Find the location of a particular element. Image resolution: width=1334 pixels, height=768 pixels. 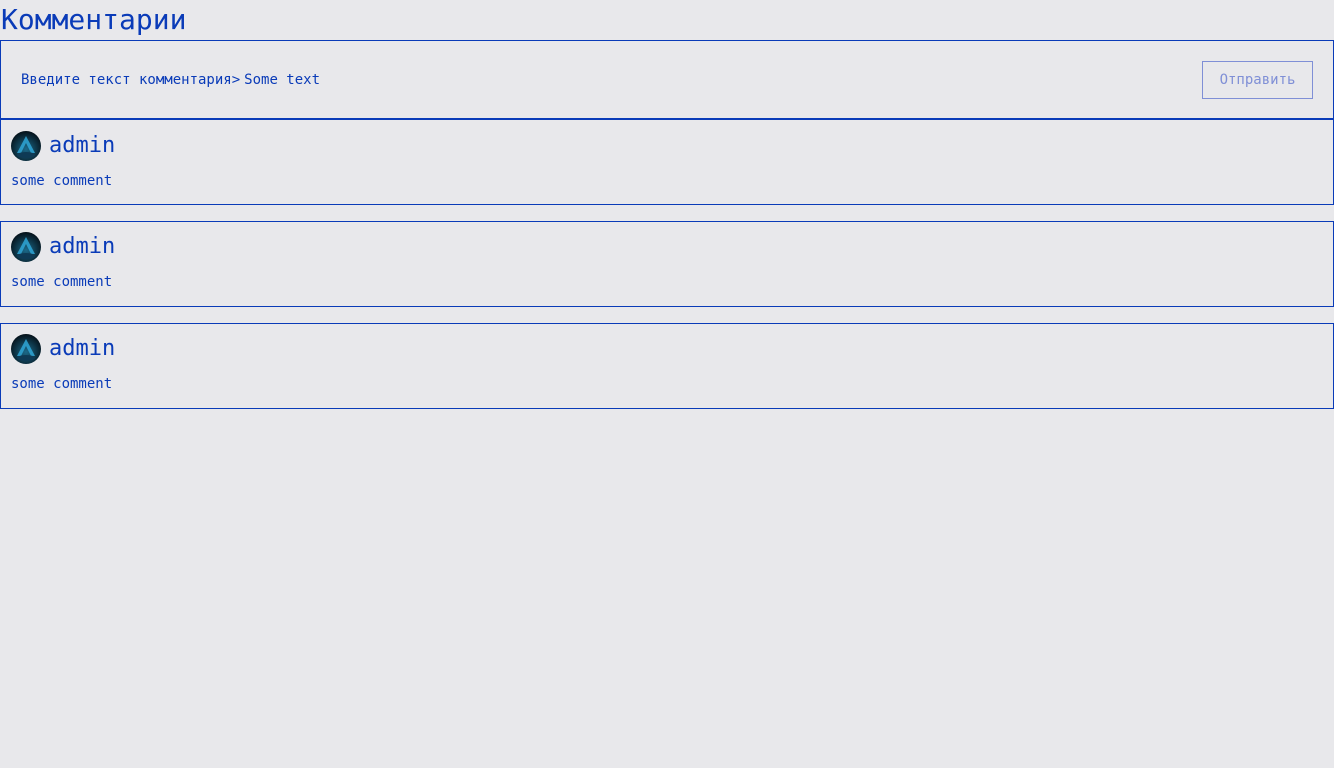

input-prompt-symbol: > is located at coordinates (236, 79).